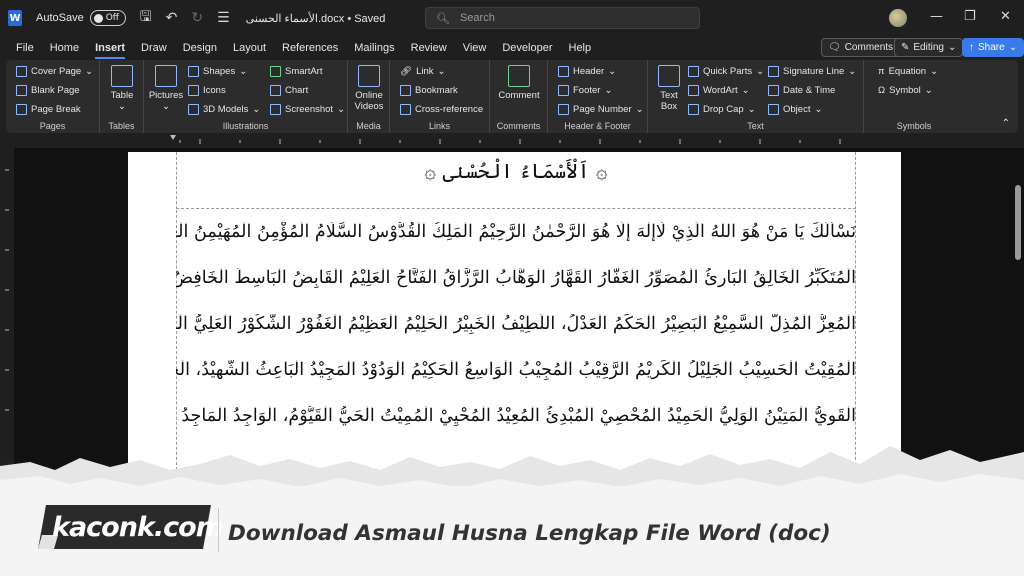  What do you see at coordinates (773, 71) in the screenshot?
I see `signature-line-icon` at bounding box center [773, 71].